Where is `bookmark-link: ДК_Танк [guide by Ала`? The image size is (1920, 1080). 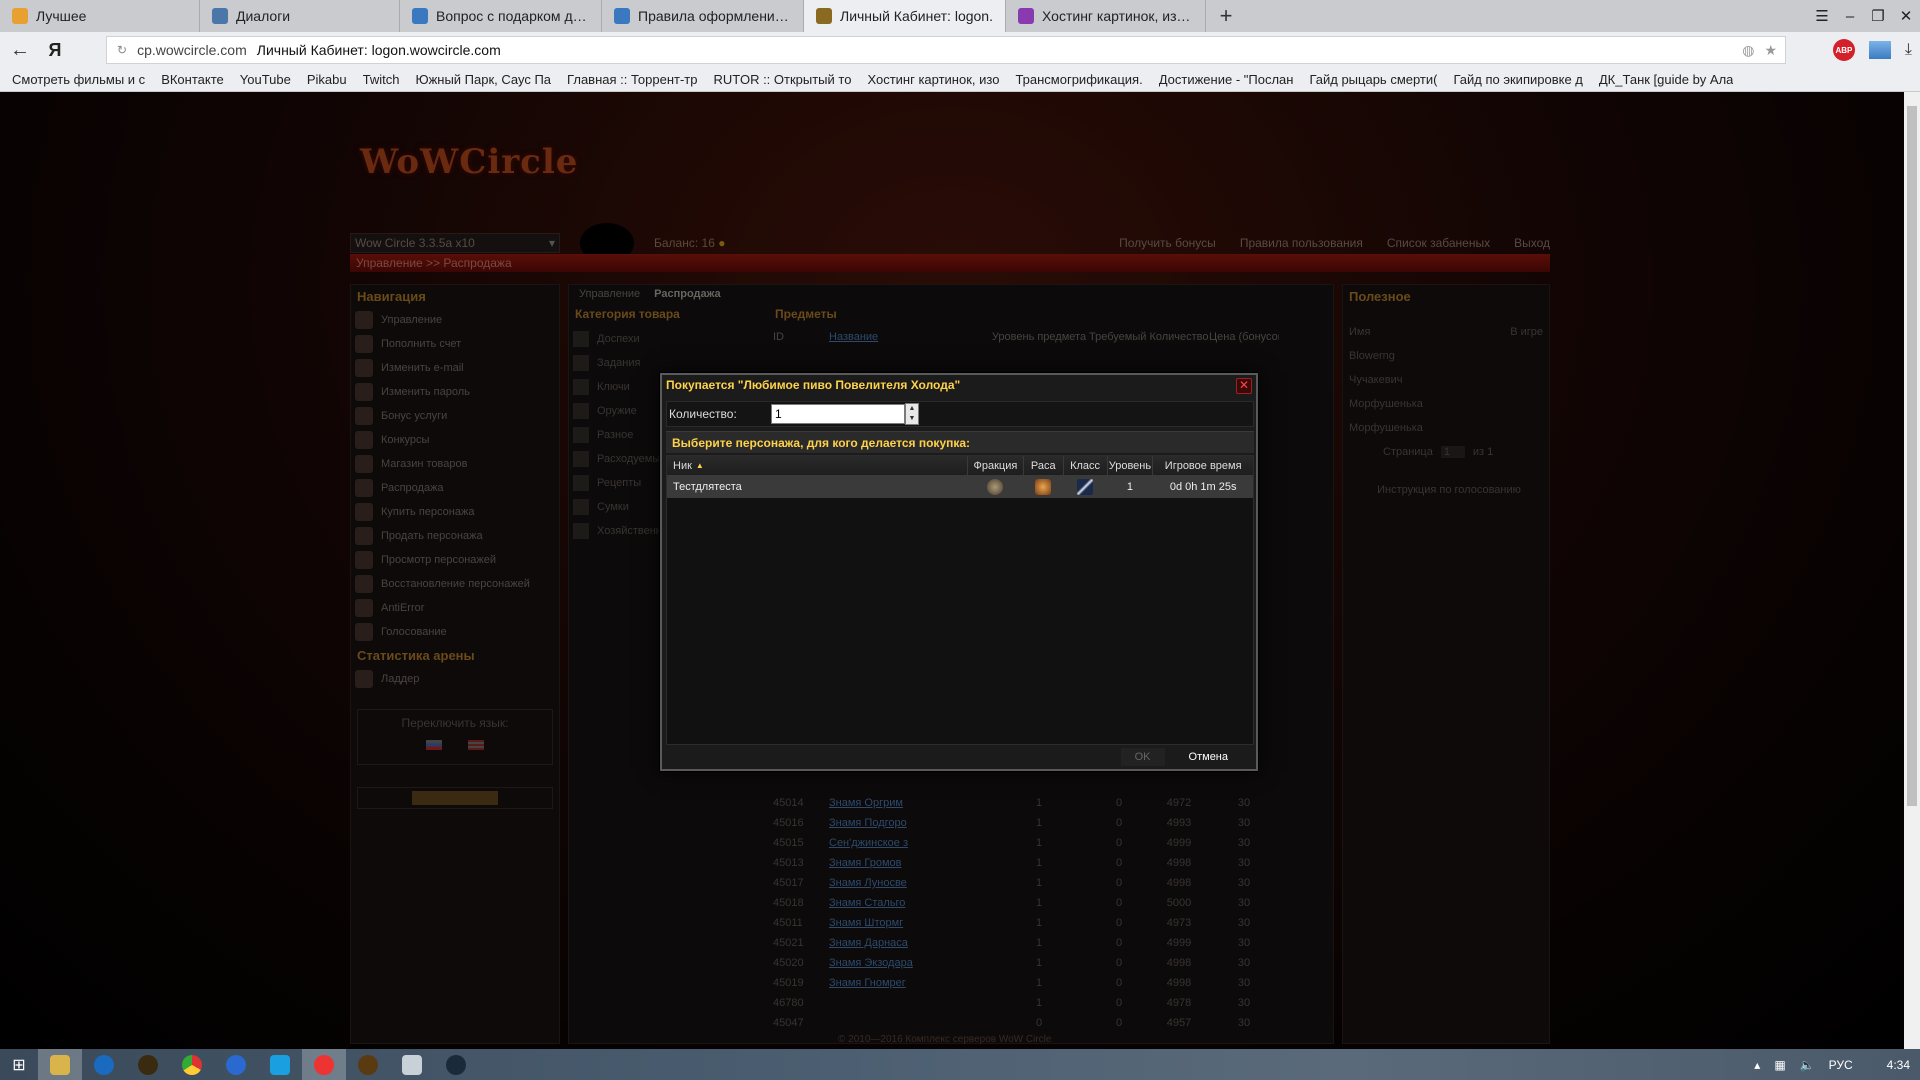 bookmark-link: ДК_Танк [guide by Ала is located at coordinates (1666, 79).